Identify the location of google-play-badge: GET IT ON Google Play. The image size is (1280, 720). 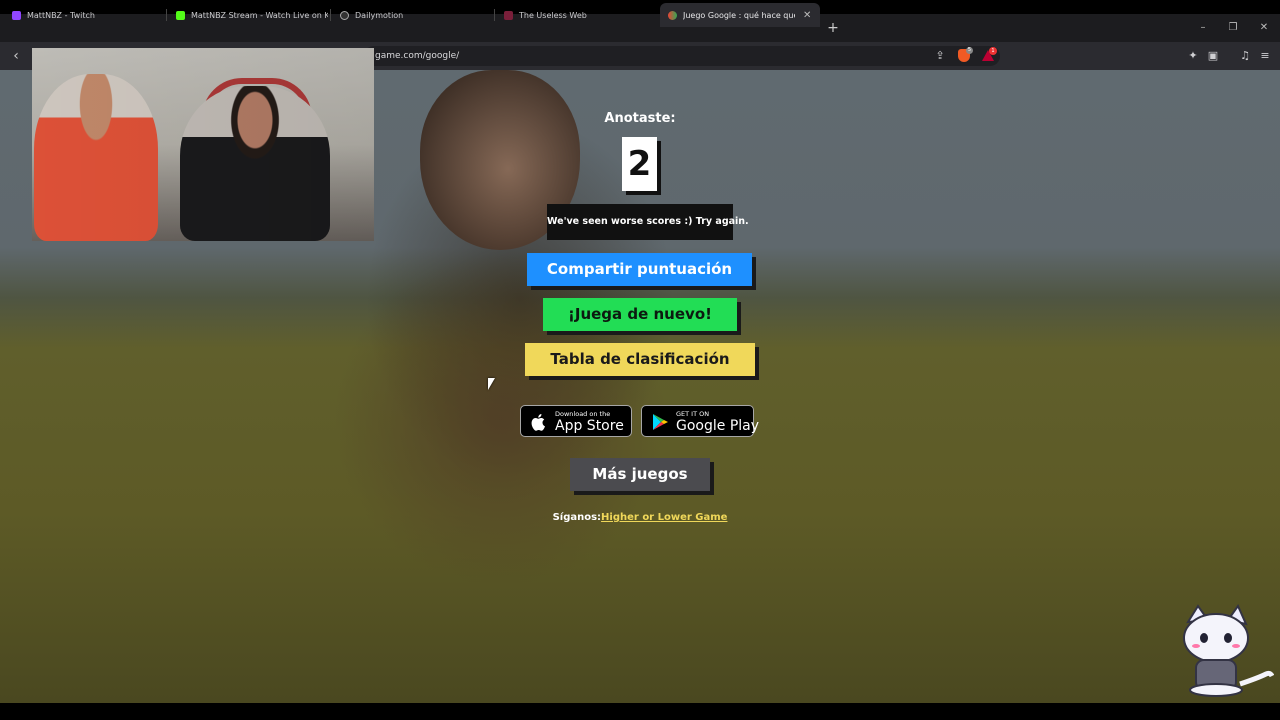
(700, 421).